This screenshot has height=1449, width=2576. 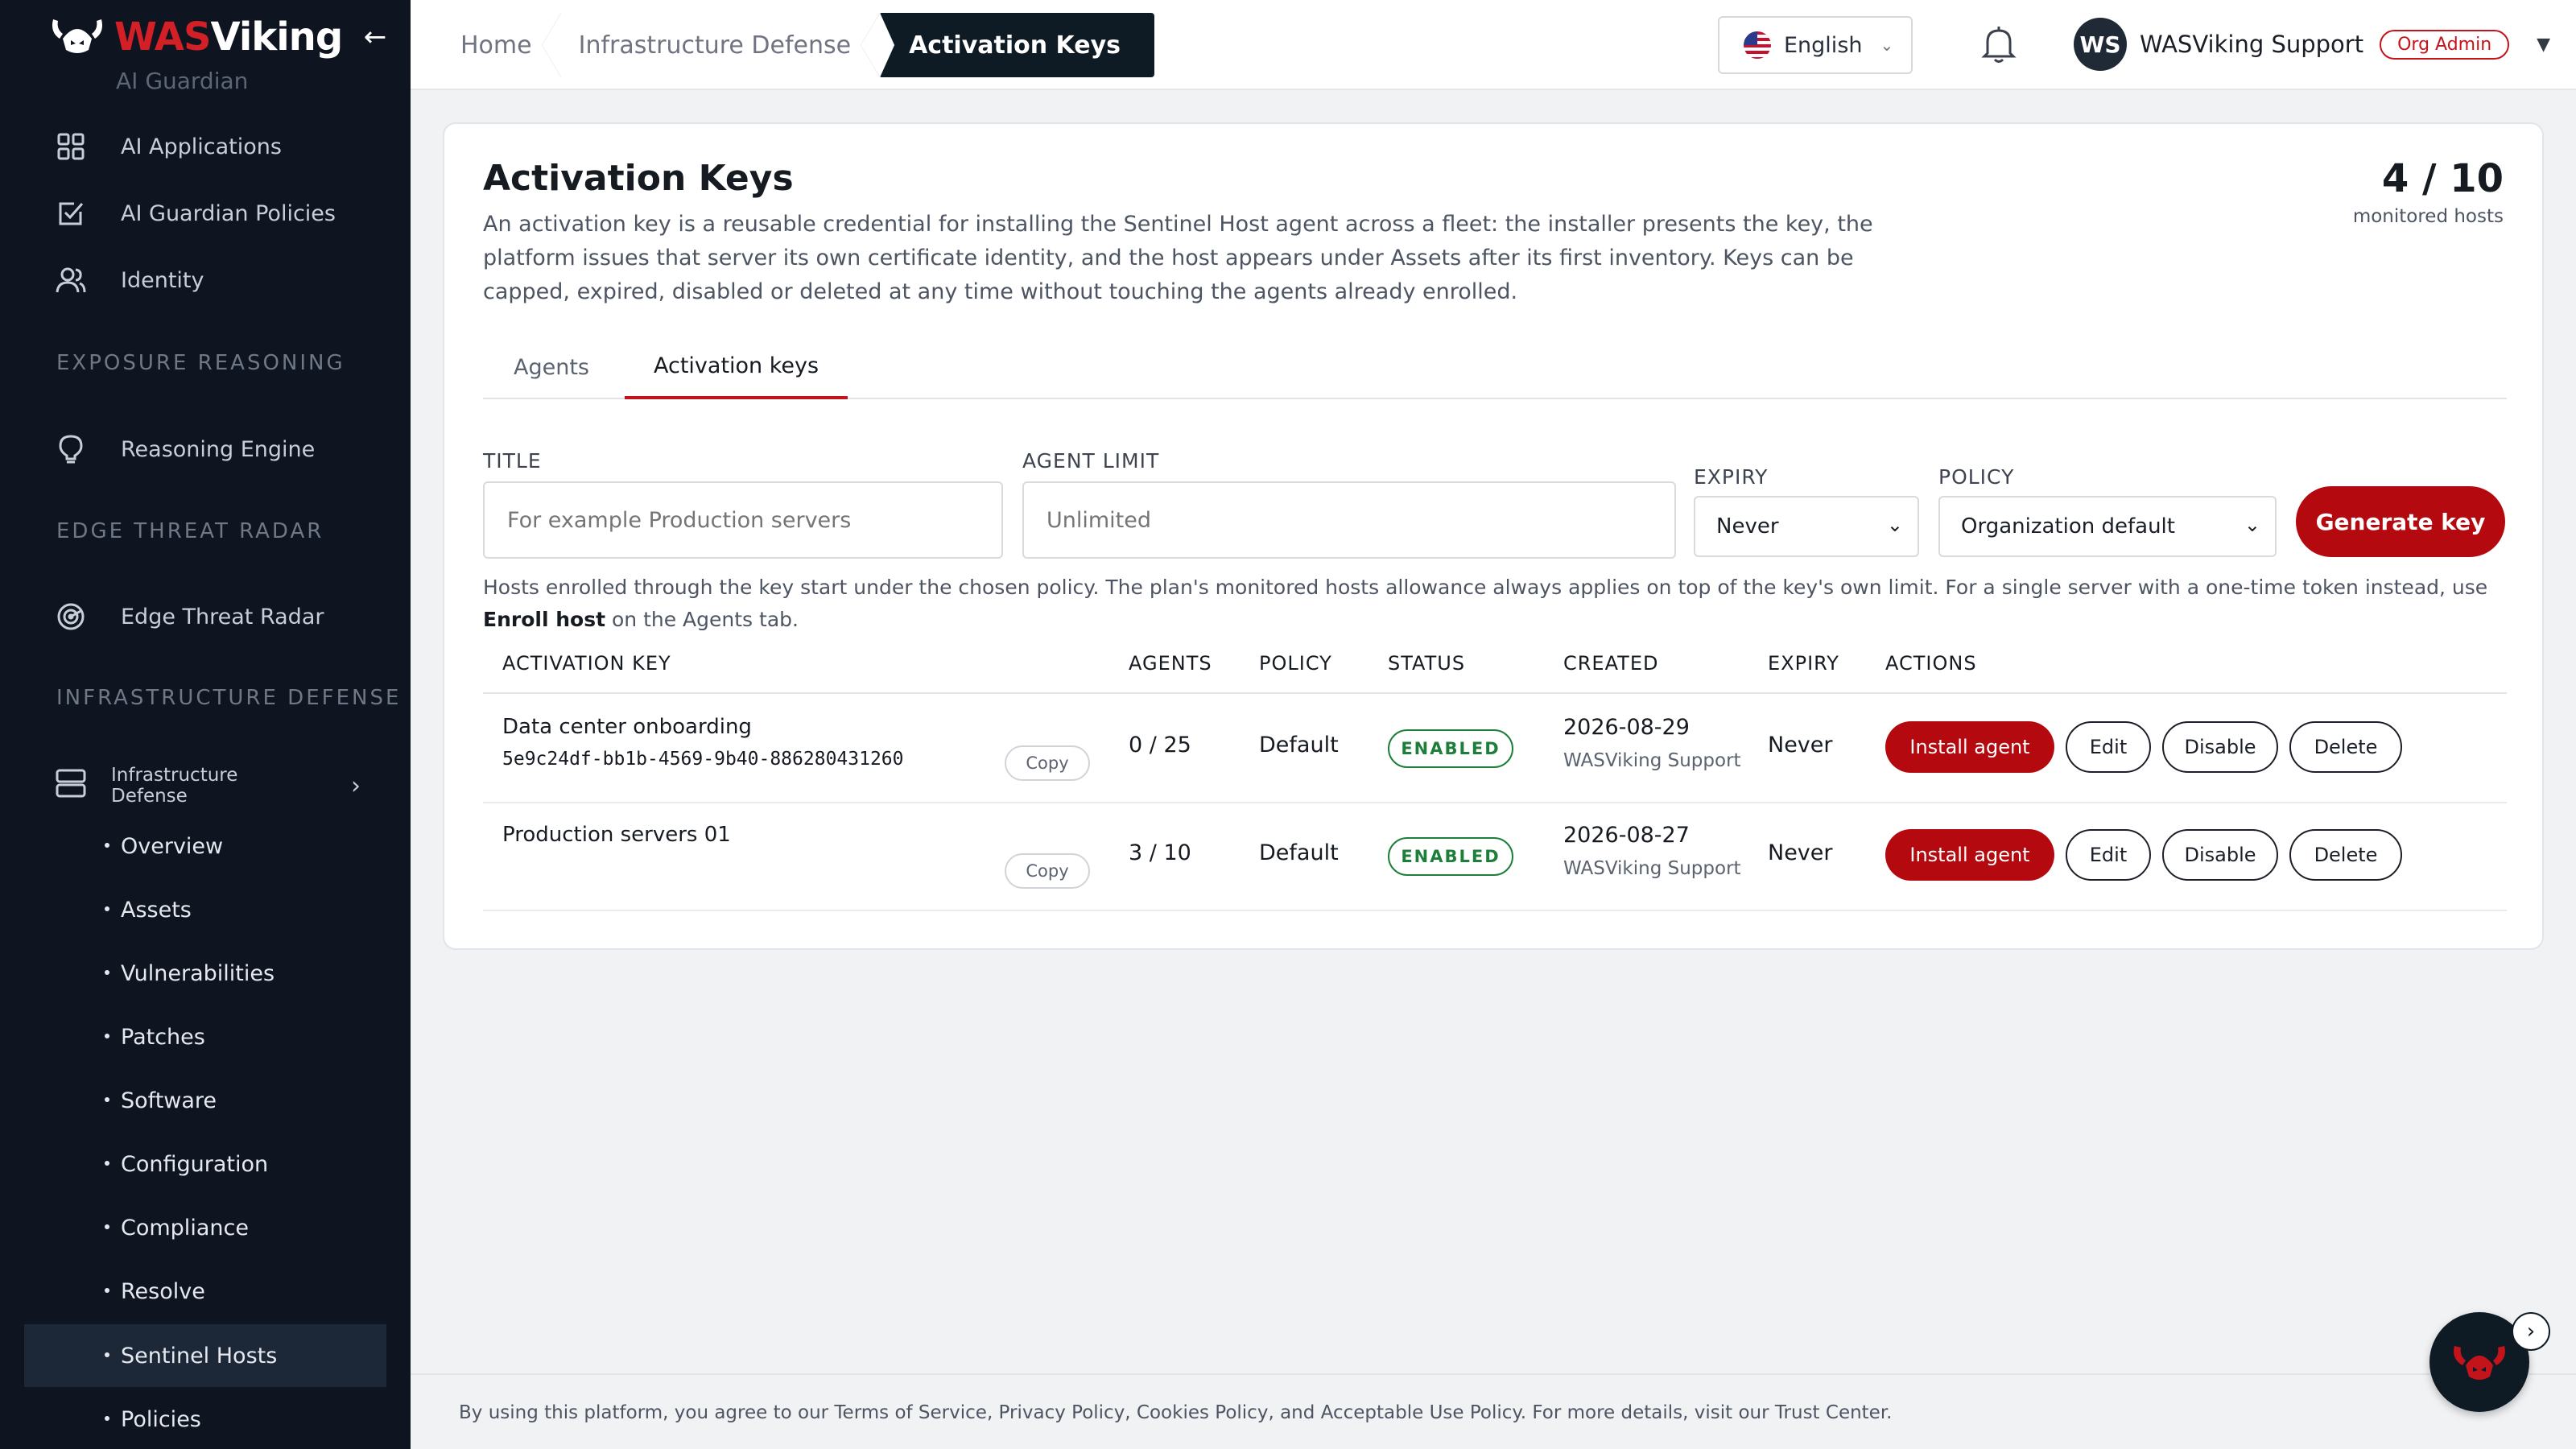 What do you see at coordinates (721, 45) in the screenshot?
I see `breadcrumb-infrastructure-defense: Infrastructure Defense` at bounding box center [721, 45].